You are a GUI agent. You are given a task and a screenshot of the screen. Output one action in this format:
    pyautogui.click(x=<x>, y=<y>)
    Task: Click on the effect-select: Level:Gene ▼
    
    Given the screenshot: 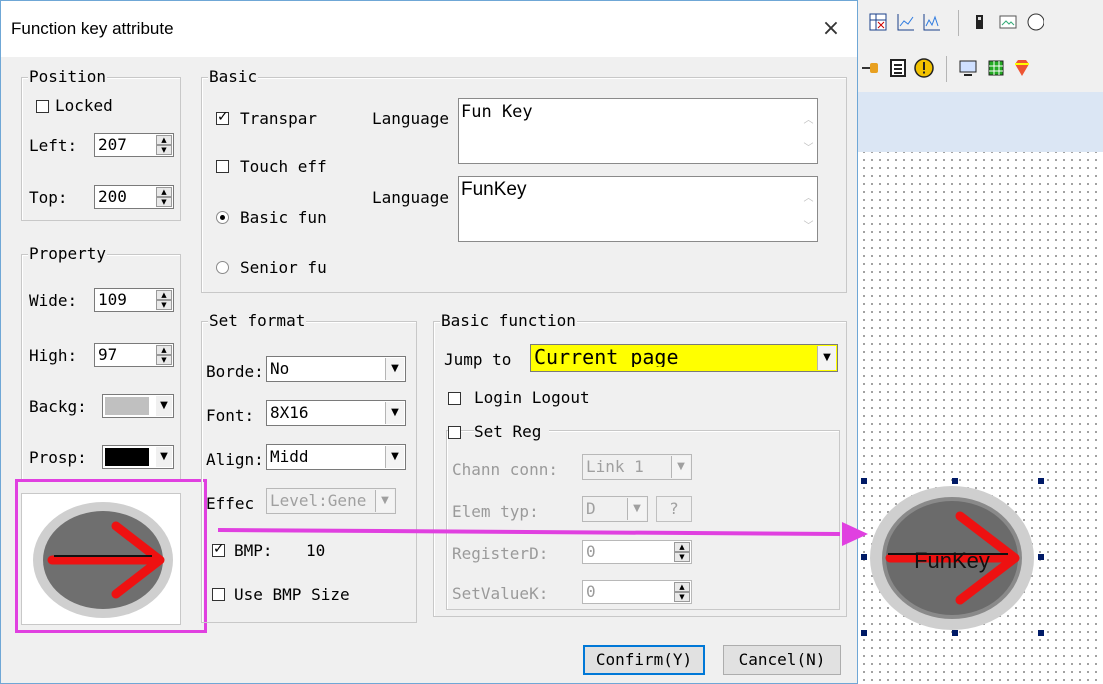 What is the action you would take?
    pyautogui.click(x=331, y=501)
    